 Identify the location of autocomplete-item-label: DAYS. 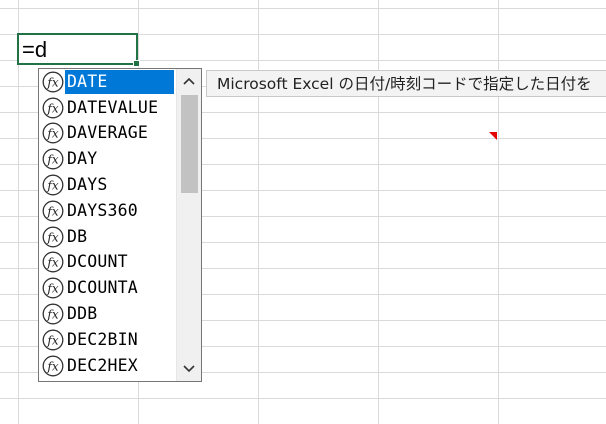
(87, 185).